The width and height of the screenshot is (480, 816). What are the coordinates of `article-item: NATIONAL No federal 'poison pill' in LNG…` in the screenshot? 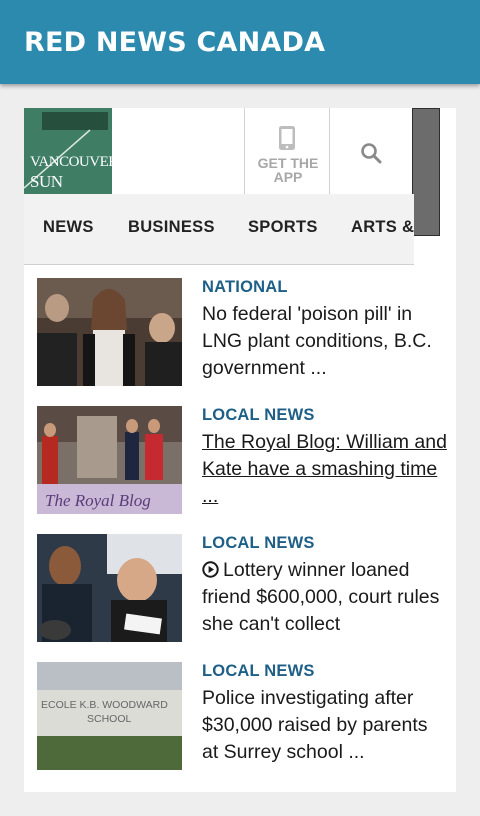 It's located at (242, 333).